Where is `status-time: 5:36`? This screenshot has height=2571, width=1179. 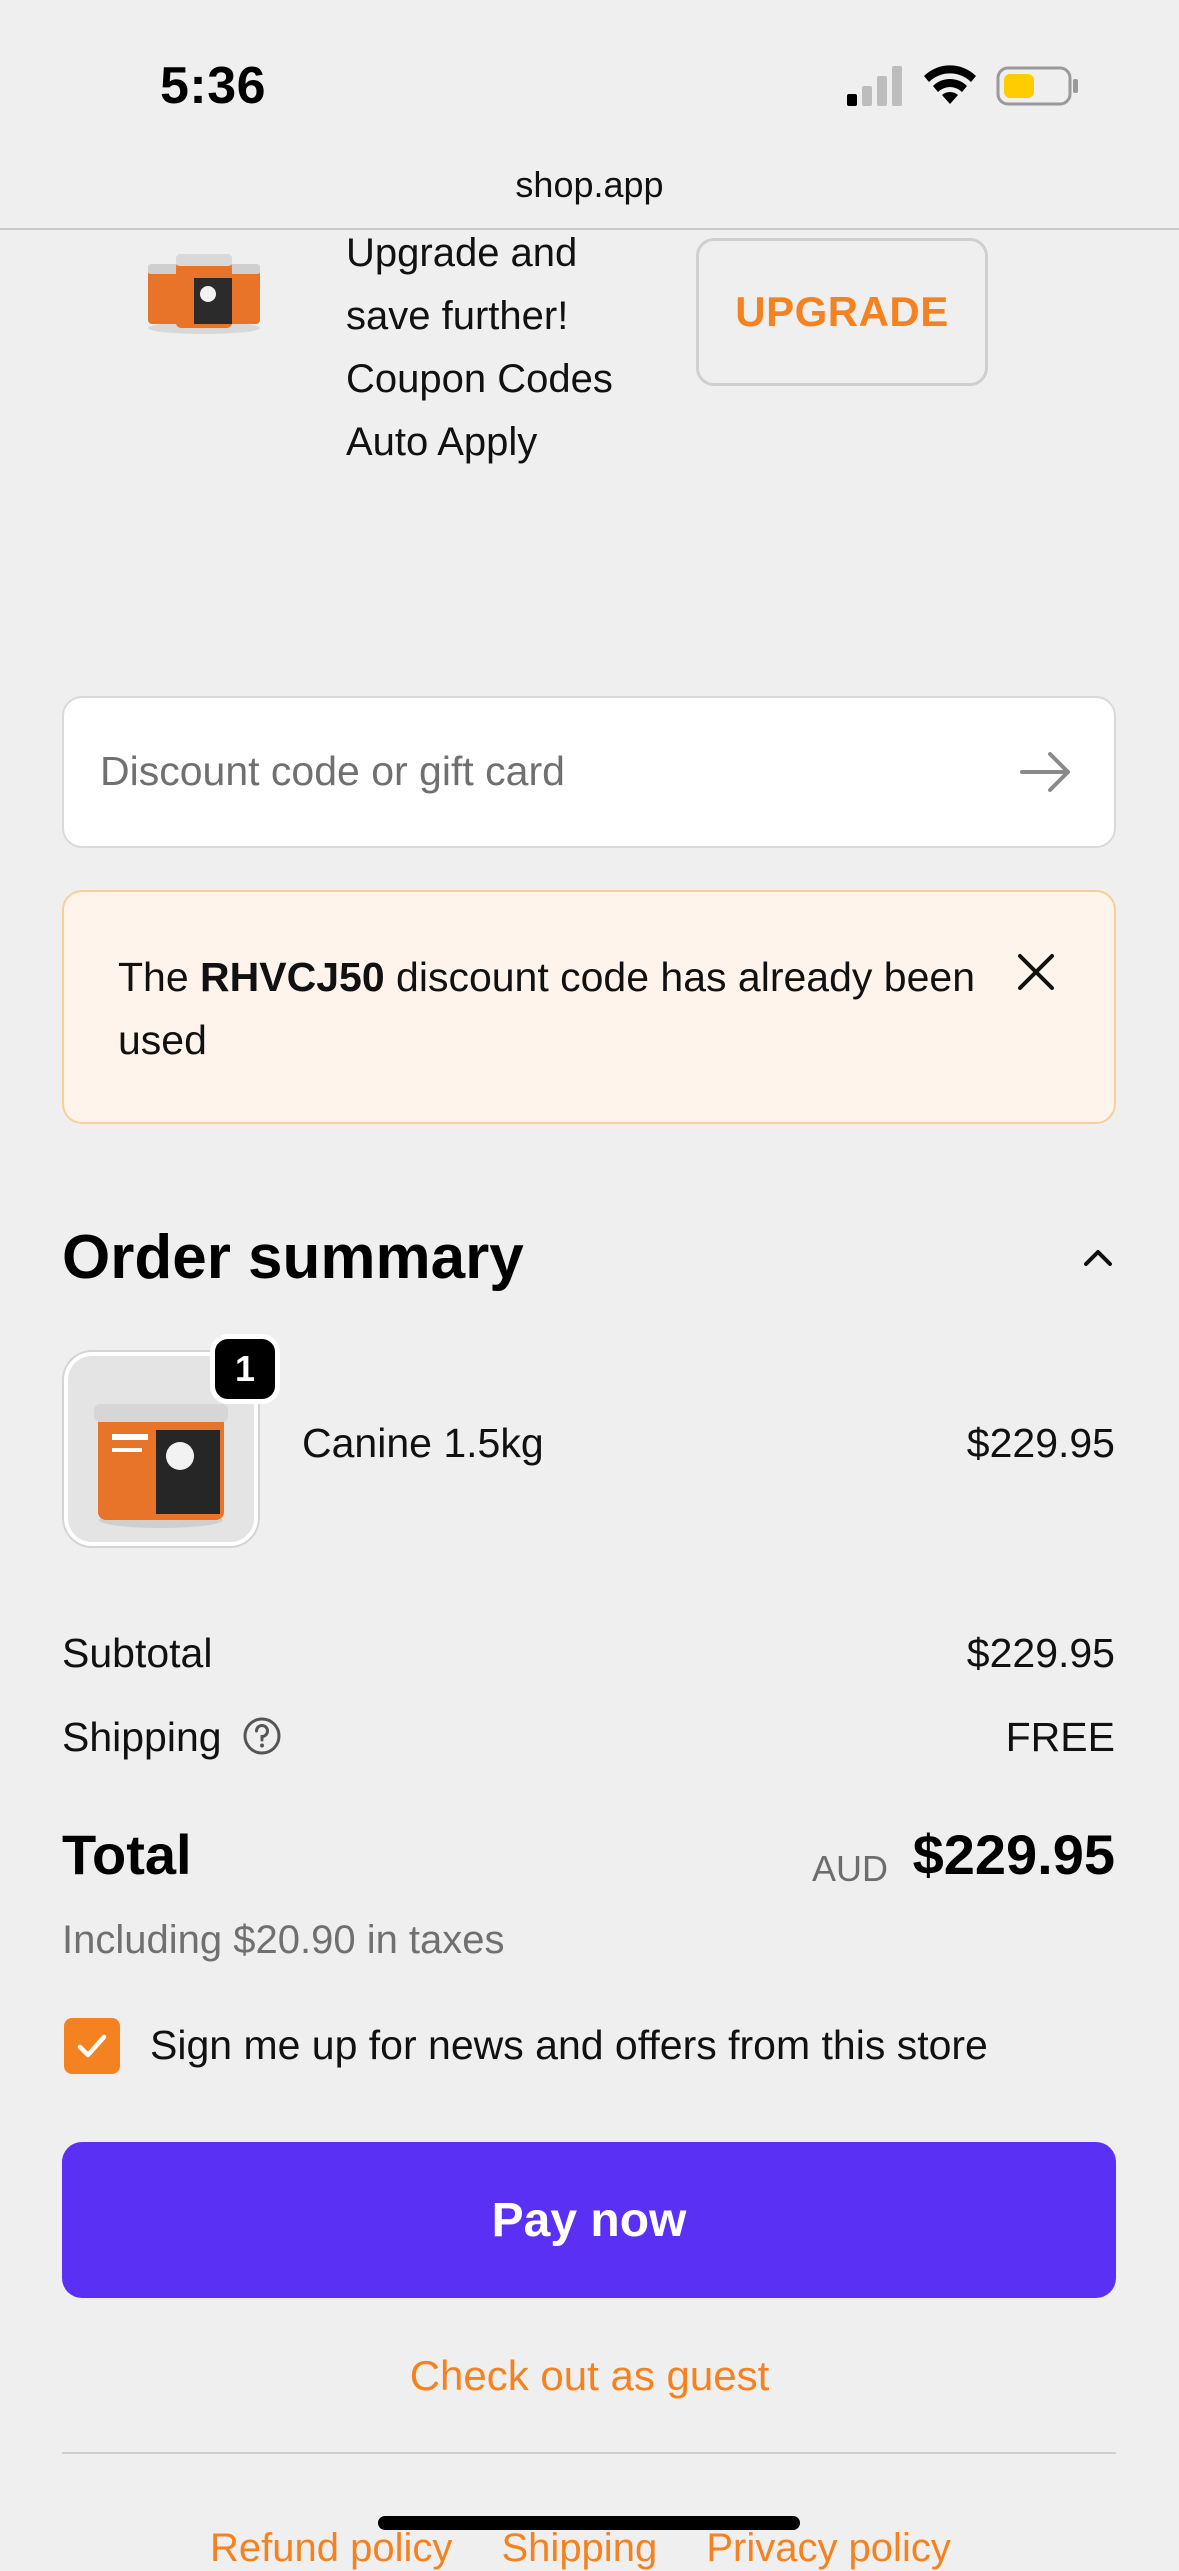
status-time: 5:36 is located at coordinates (213, 86).